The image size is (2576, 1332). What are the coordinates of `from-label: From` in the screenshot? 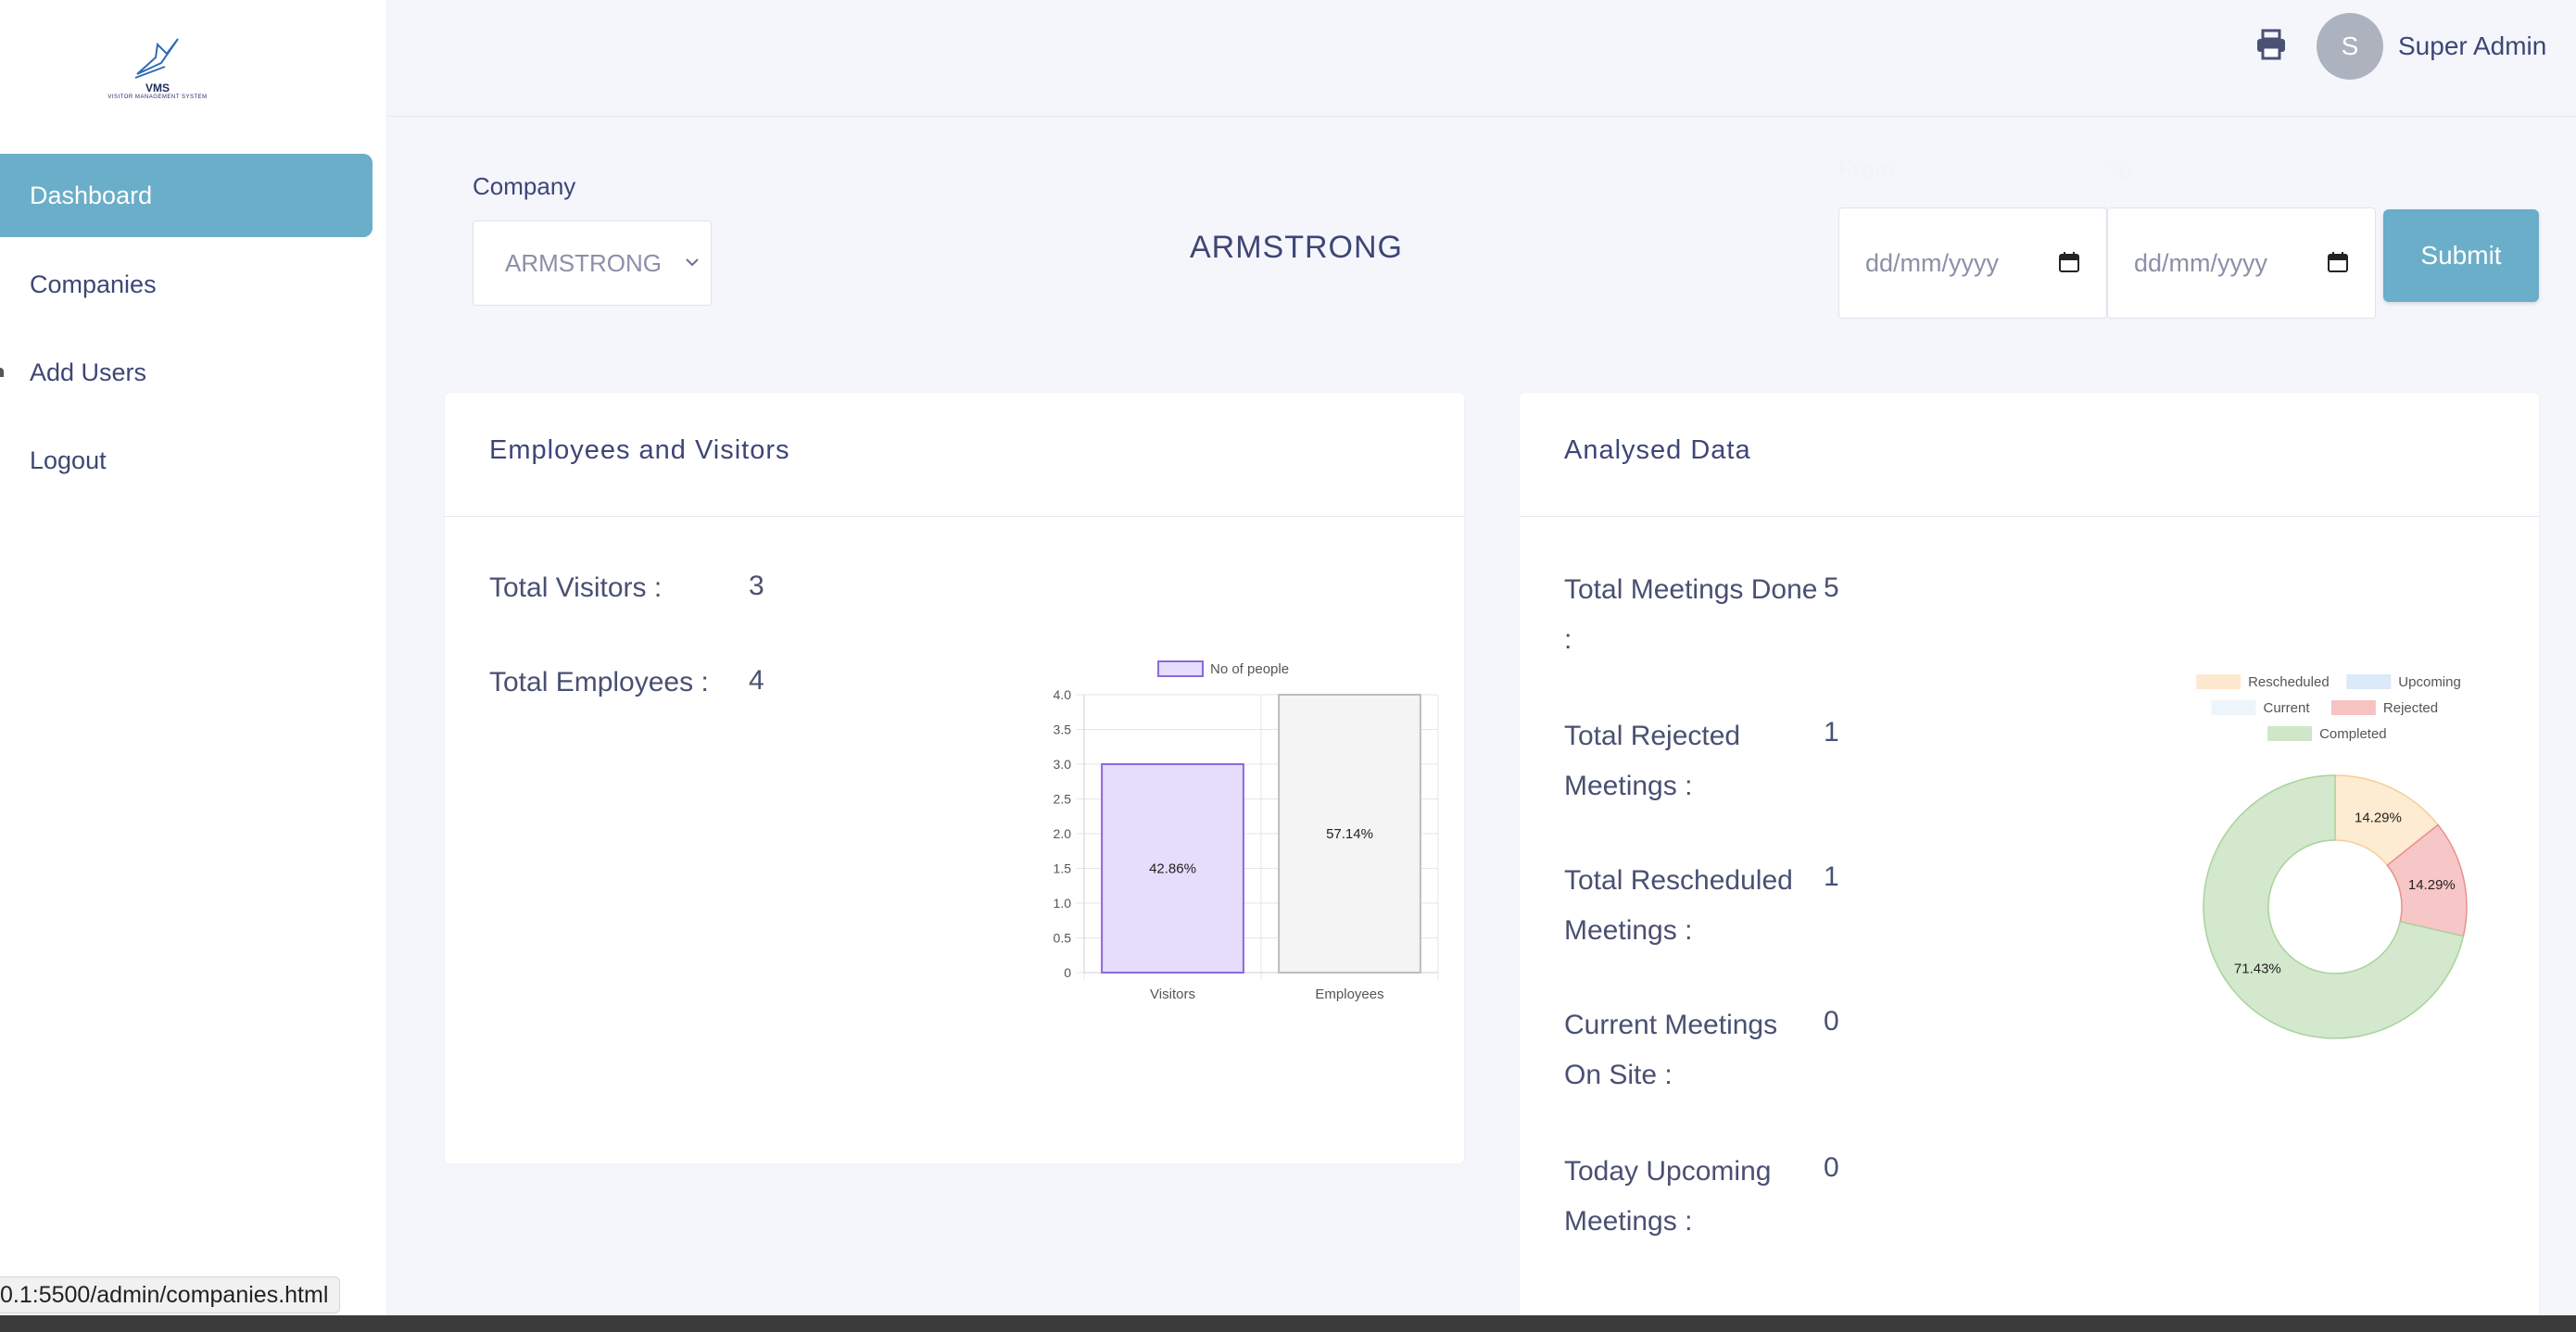 It's located at (1867, 169).